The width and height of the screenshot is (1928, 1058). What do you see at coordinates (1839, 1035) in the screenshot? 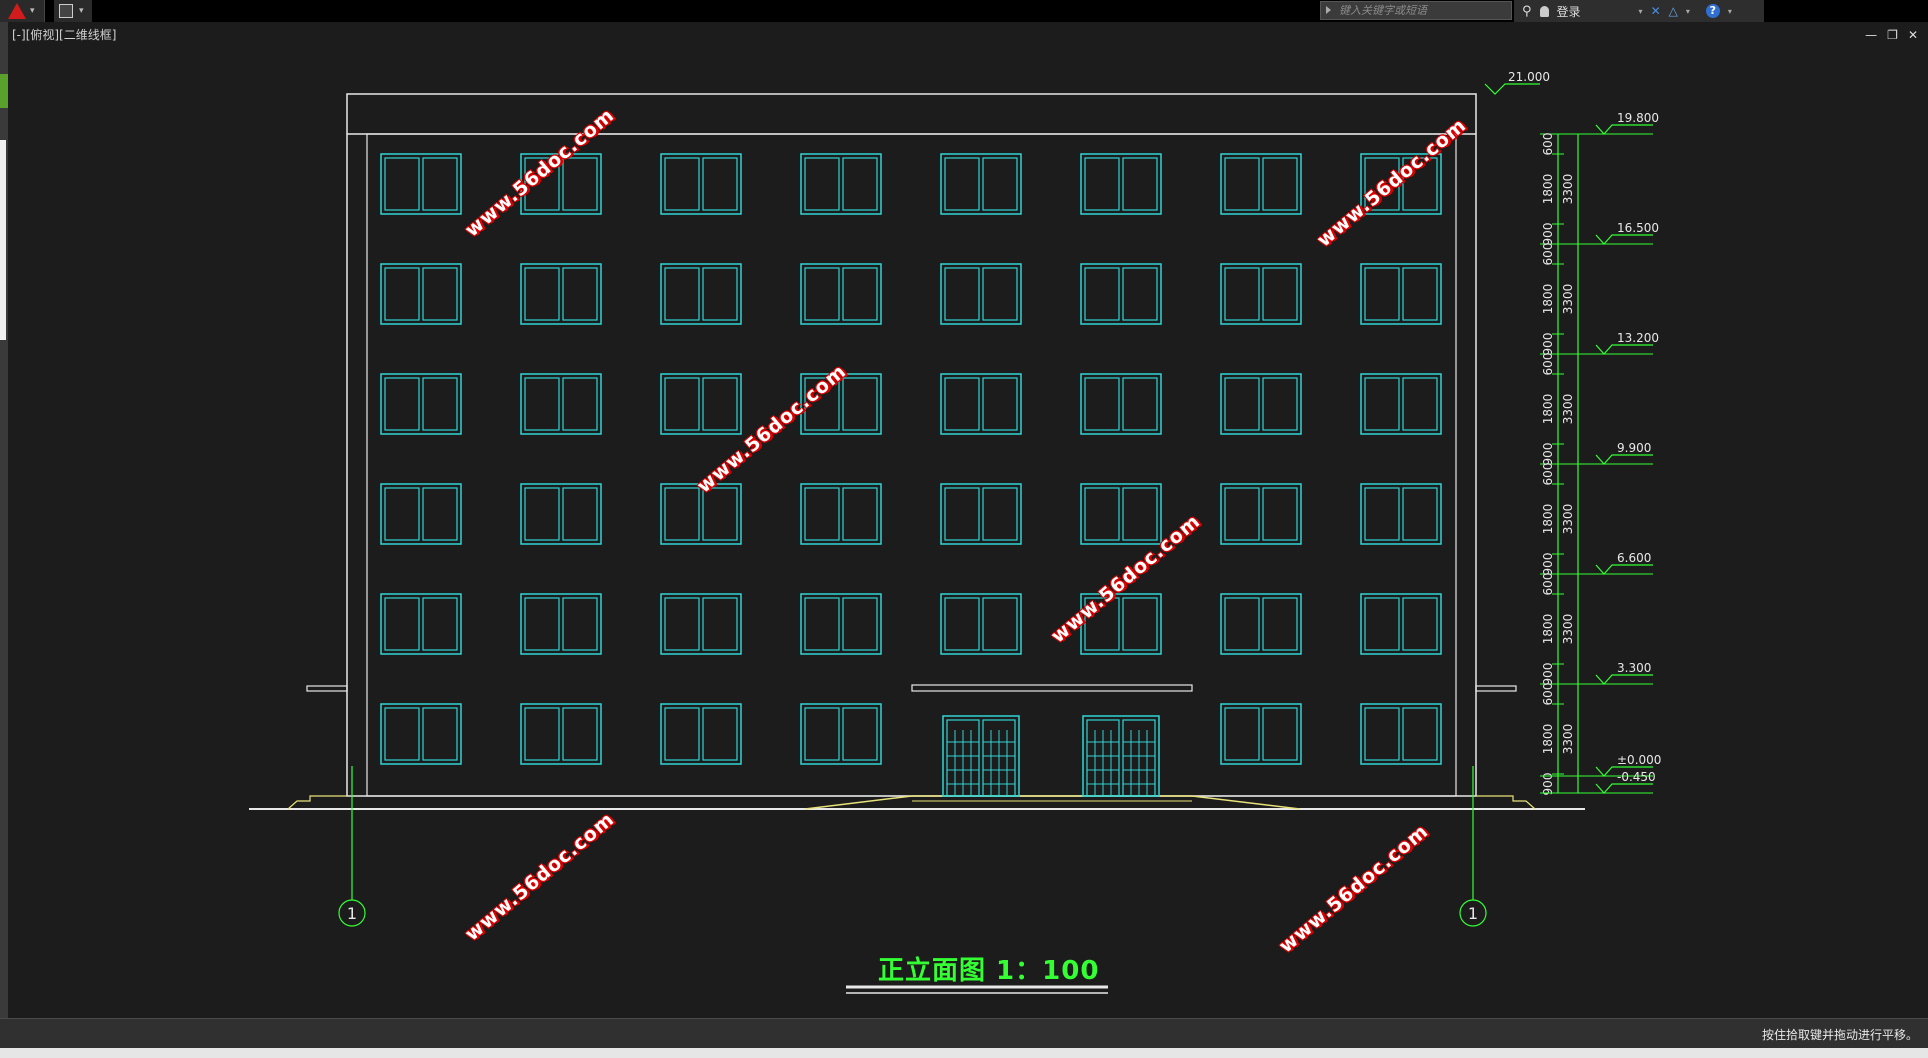
I see `status-message: 按住拾取键并拖动进行平移。` at bounding box center [1839, 1035].